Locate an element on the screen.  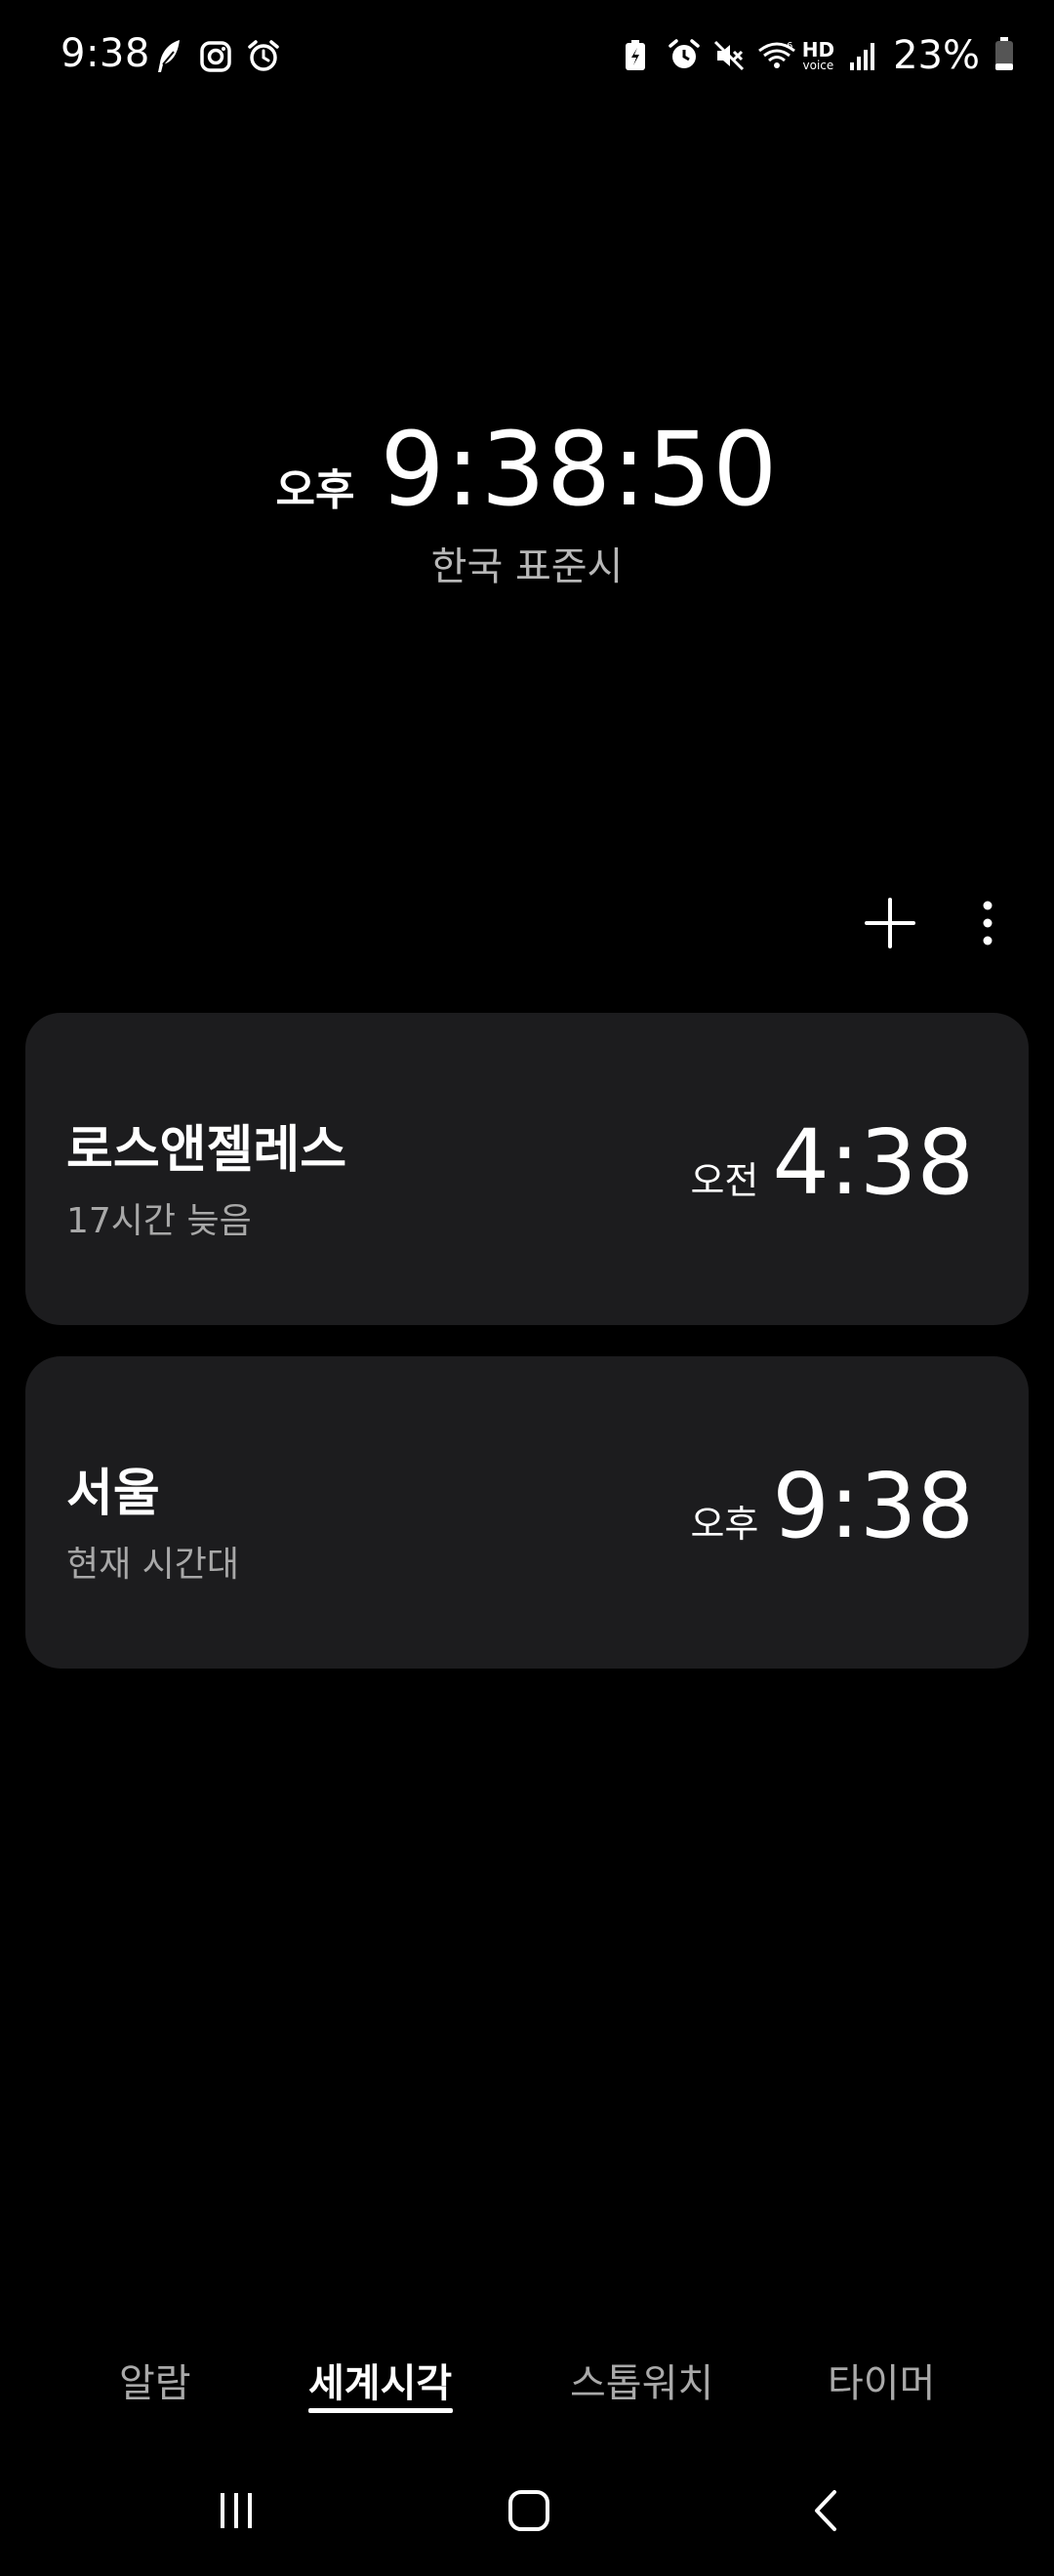
active-tab-indicator is located at coordinates (380, 2410).